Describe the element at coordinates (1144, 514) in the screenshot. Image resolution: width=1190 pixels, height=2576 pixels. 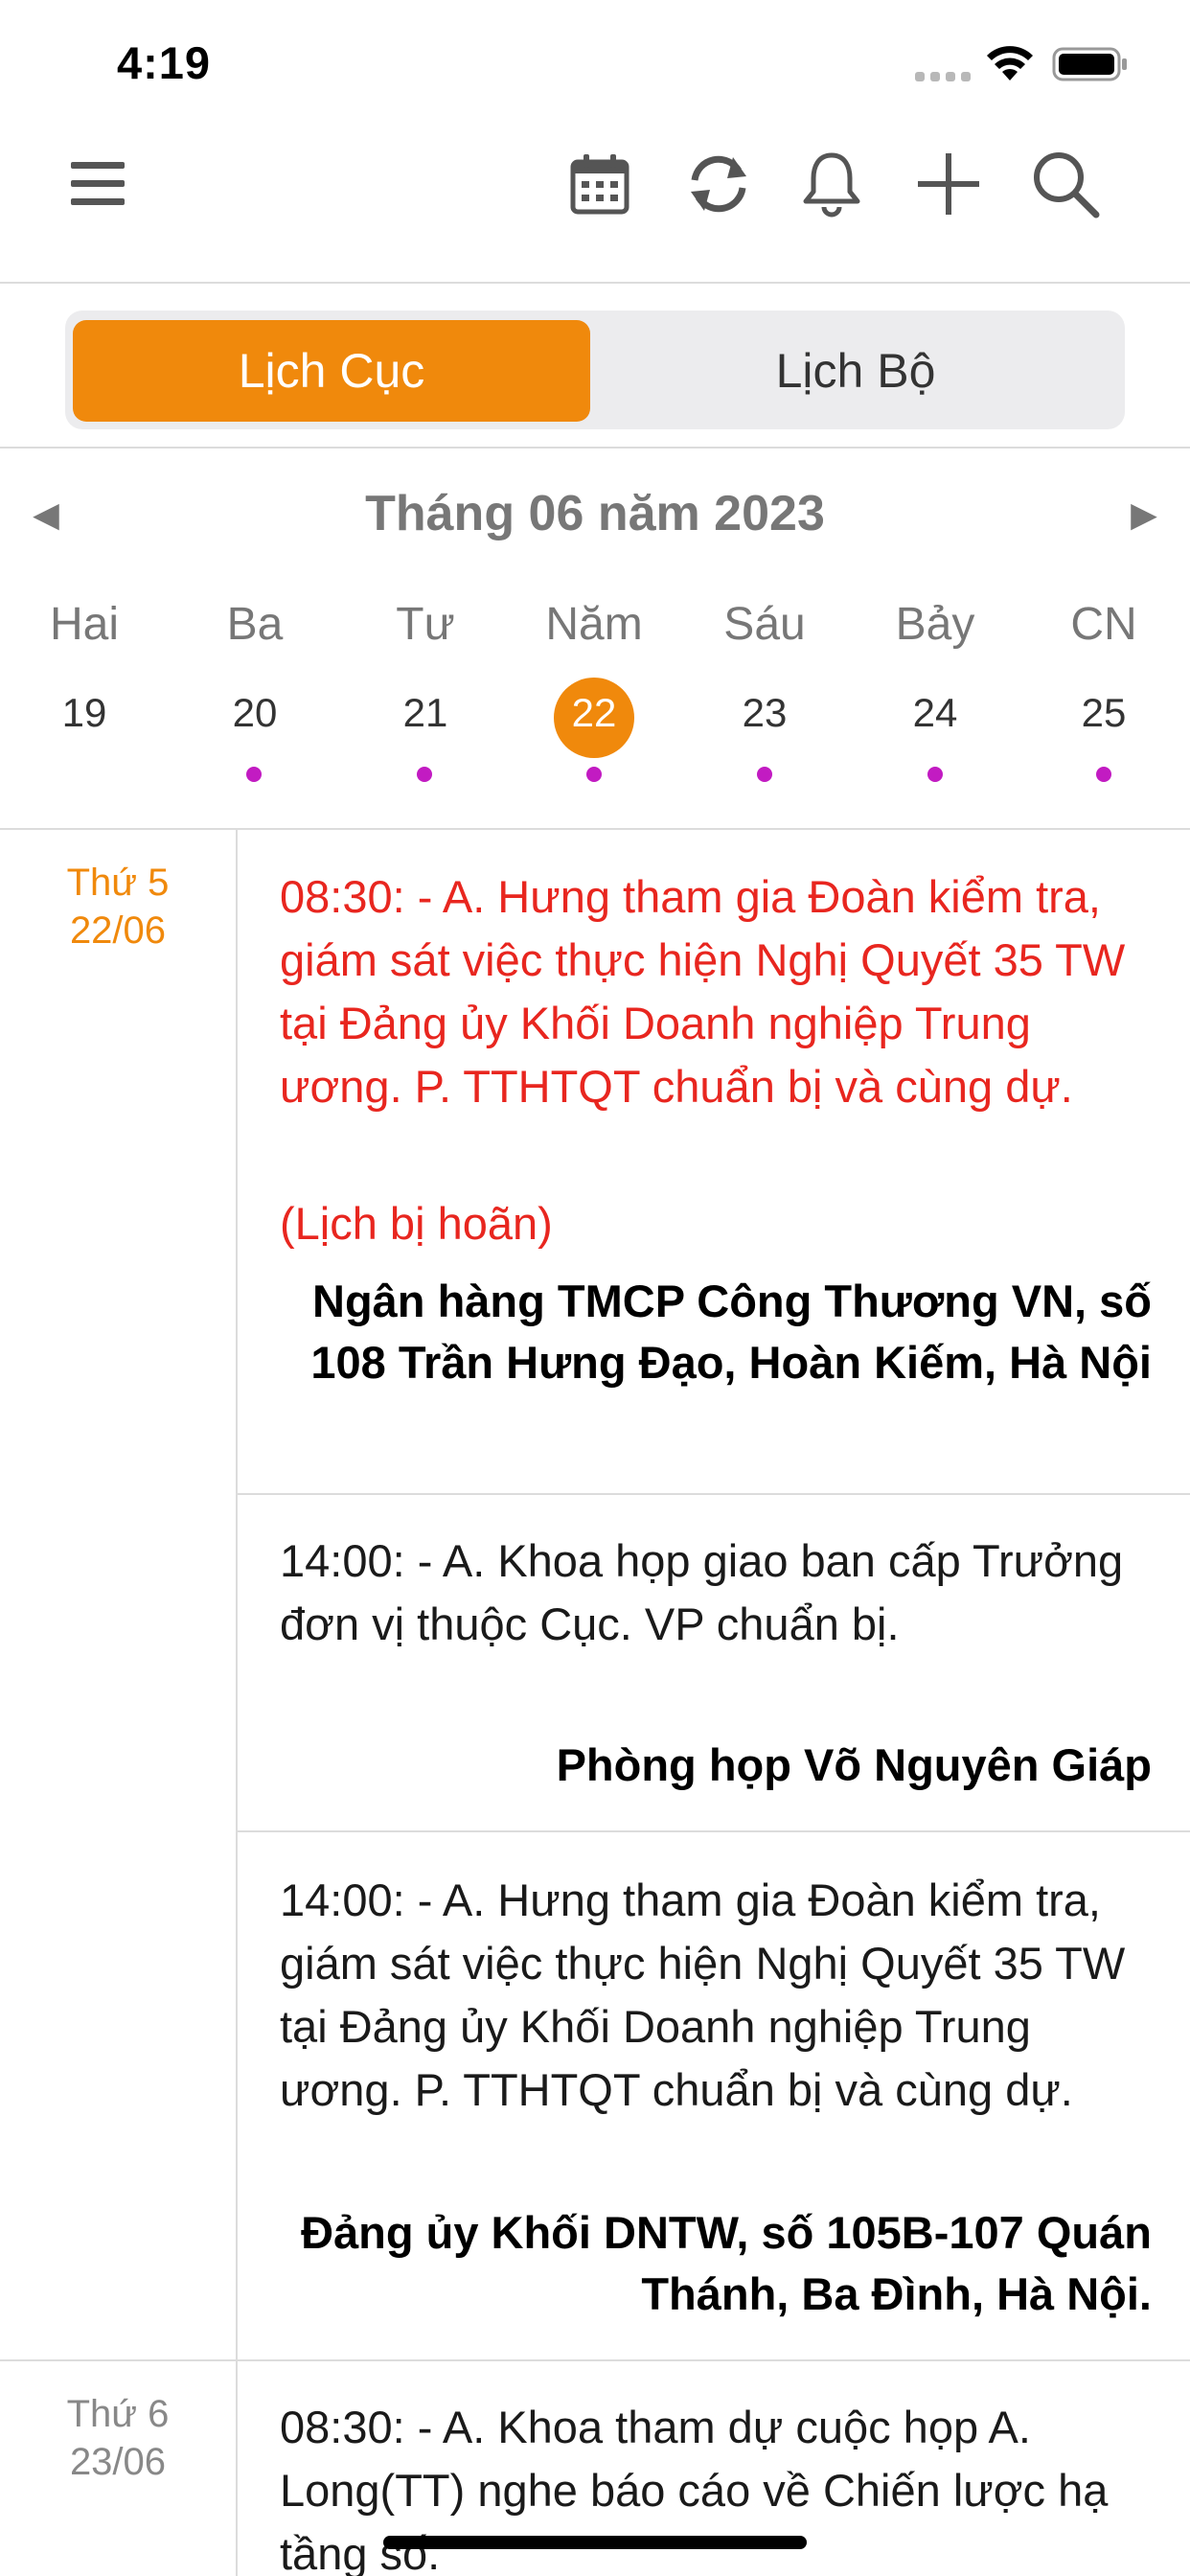
I see `next-week-button: ▶` at that location.